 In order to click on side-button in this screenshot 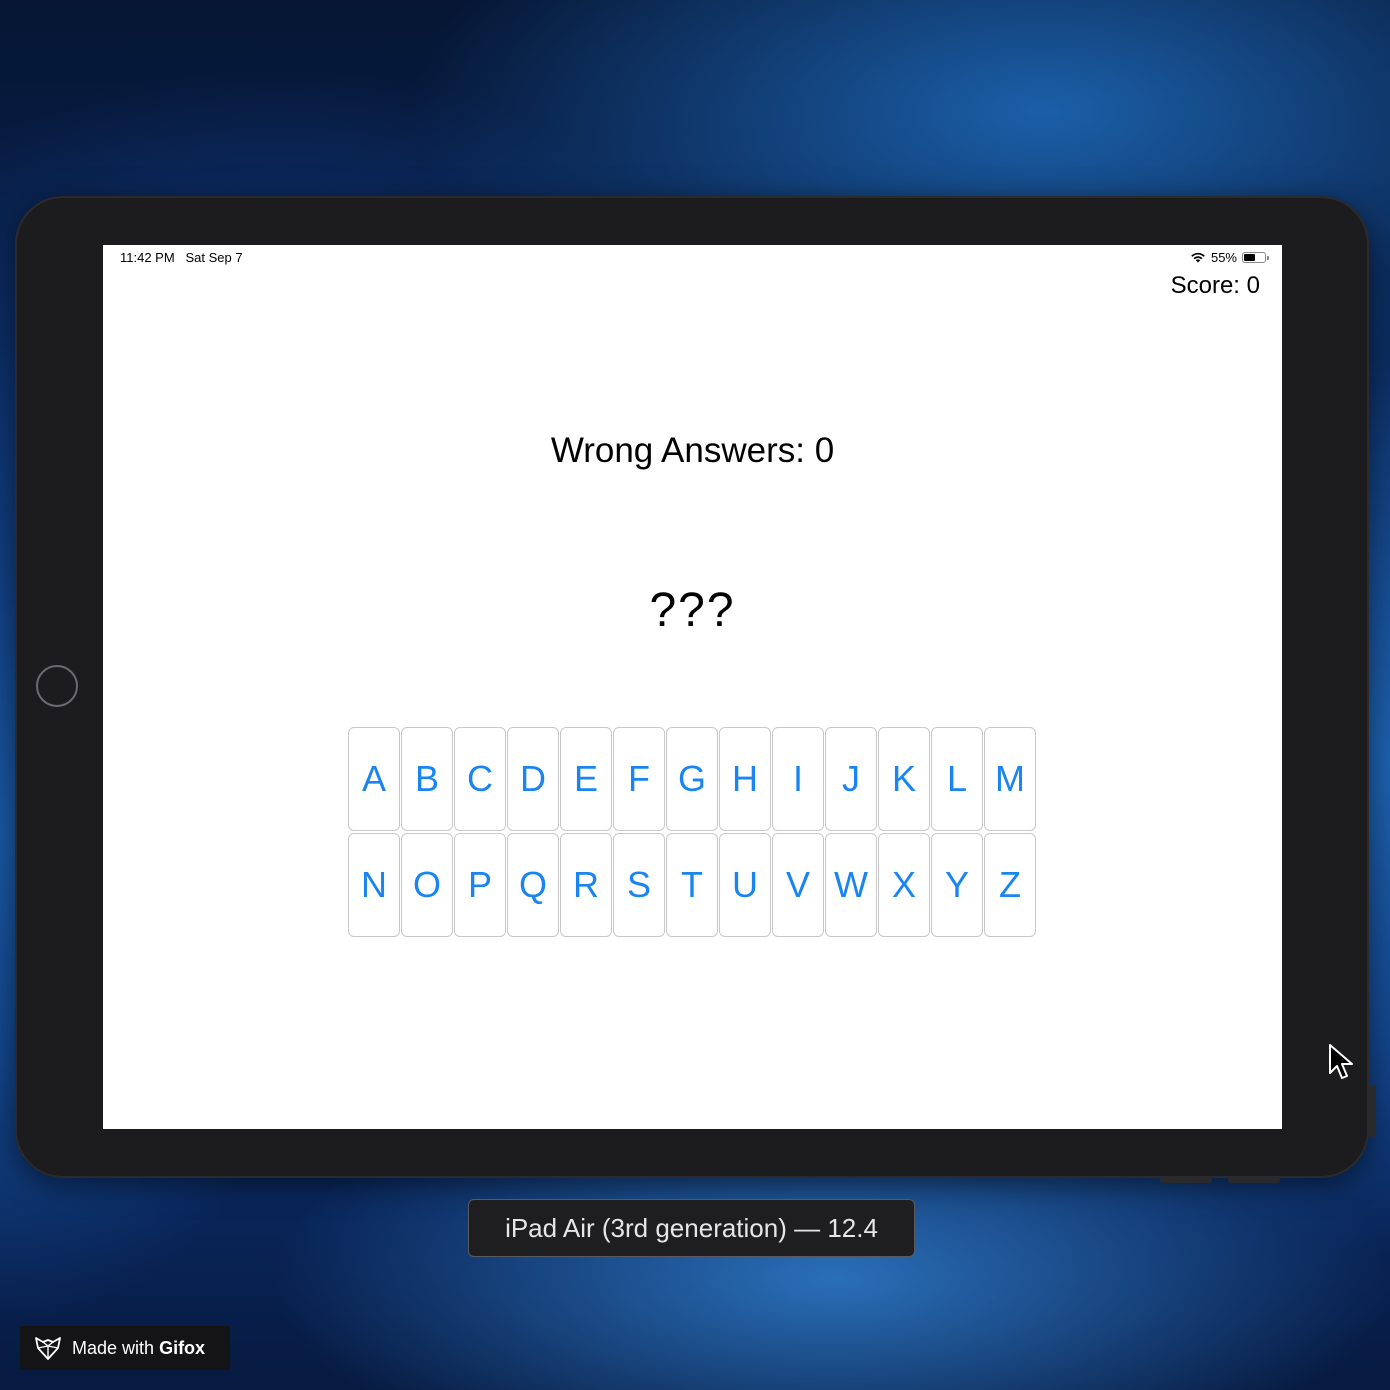, I will do `click(1372, 1111)`.